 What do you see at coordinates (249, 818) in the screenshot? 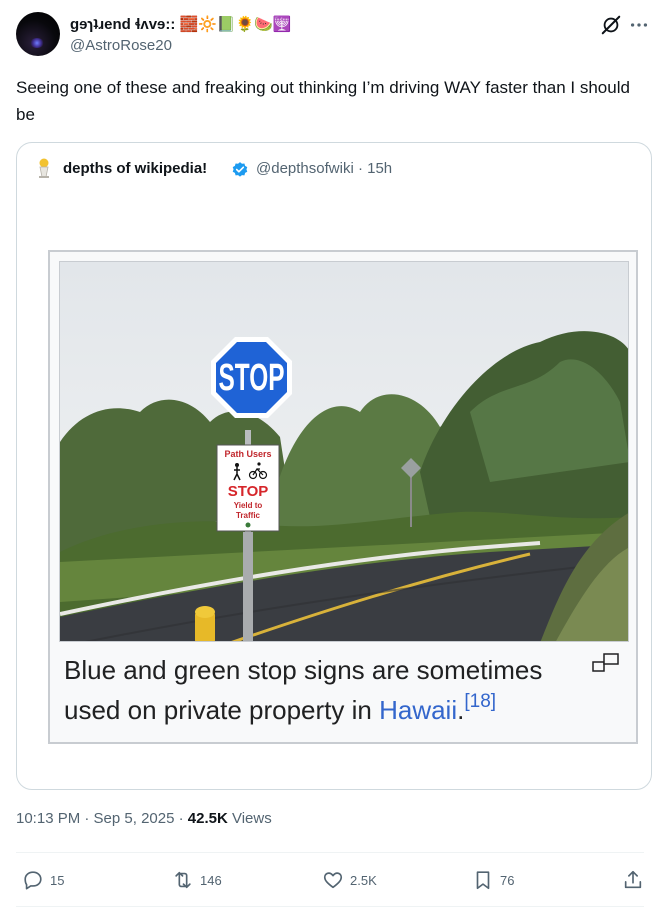
I see `views-label: Views` at bounding box center [249, 818].